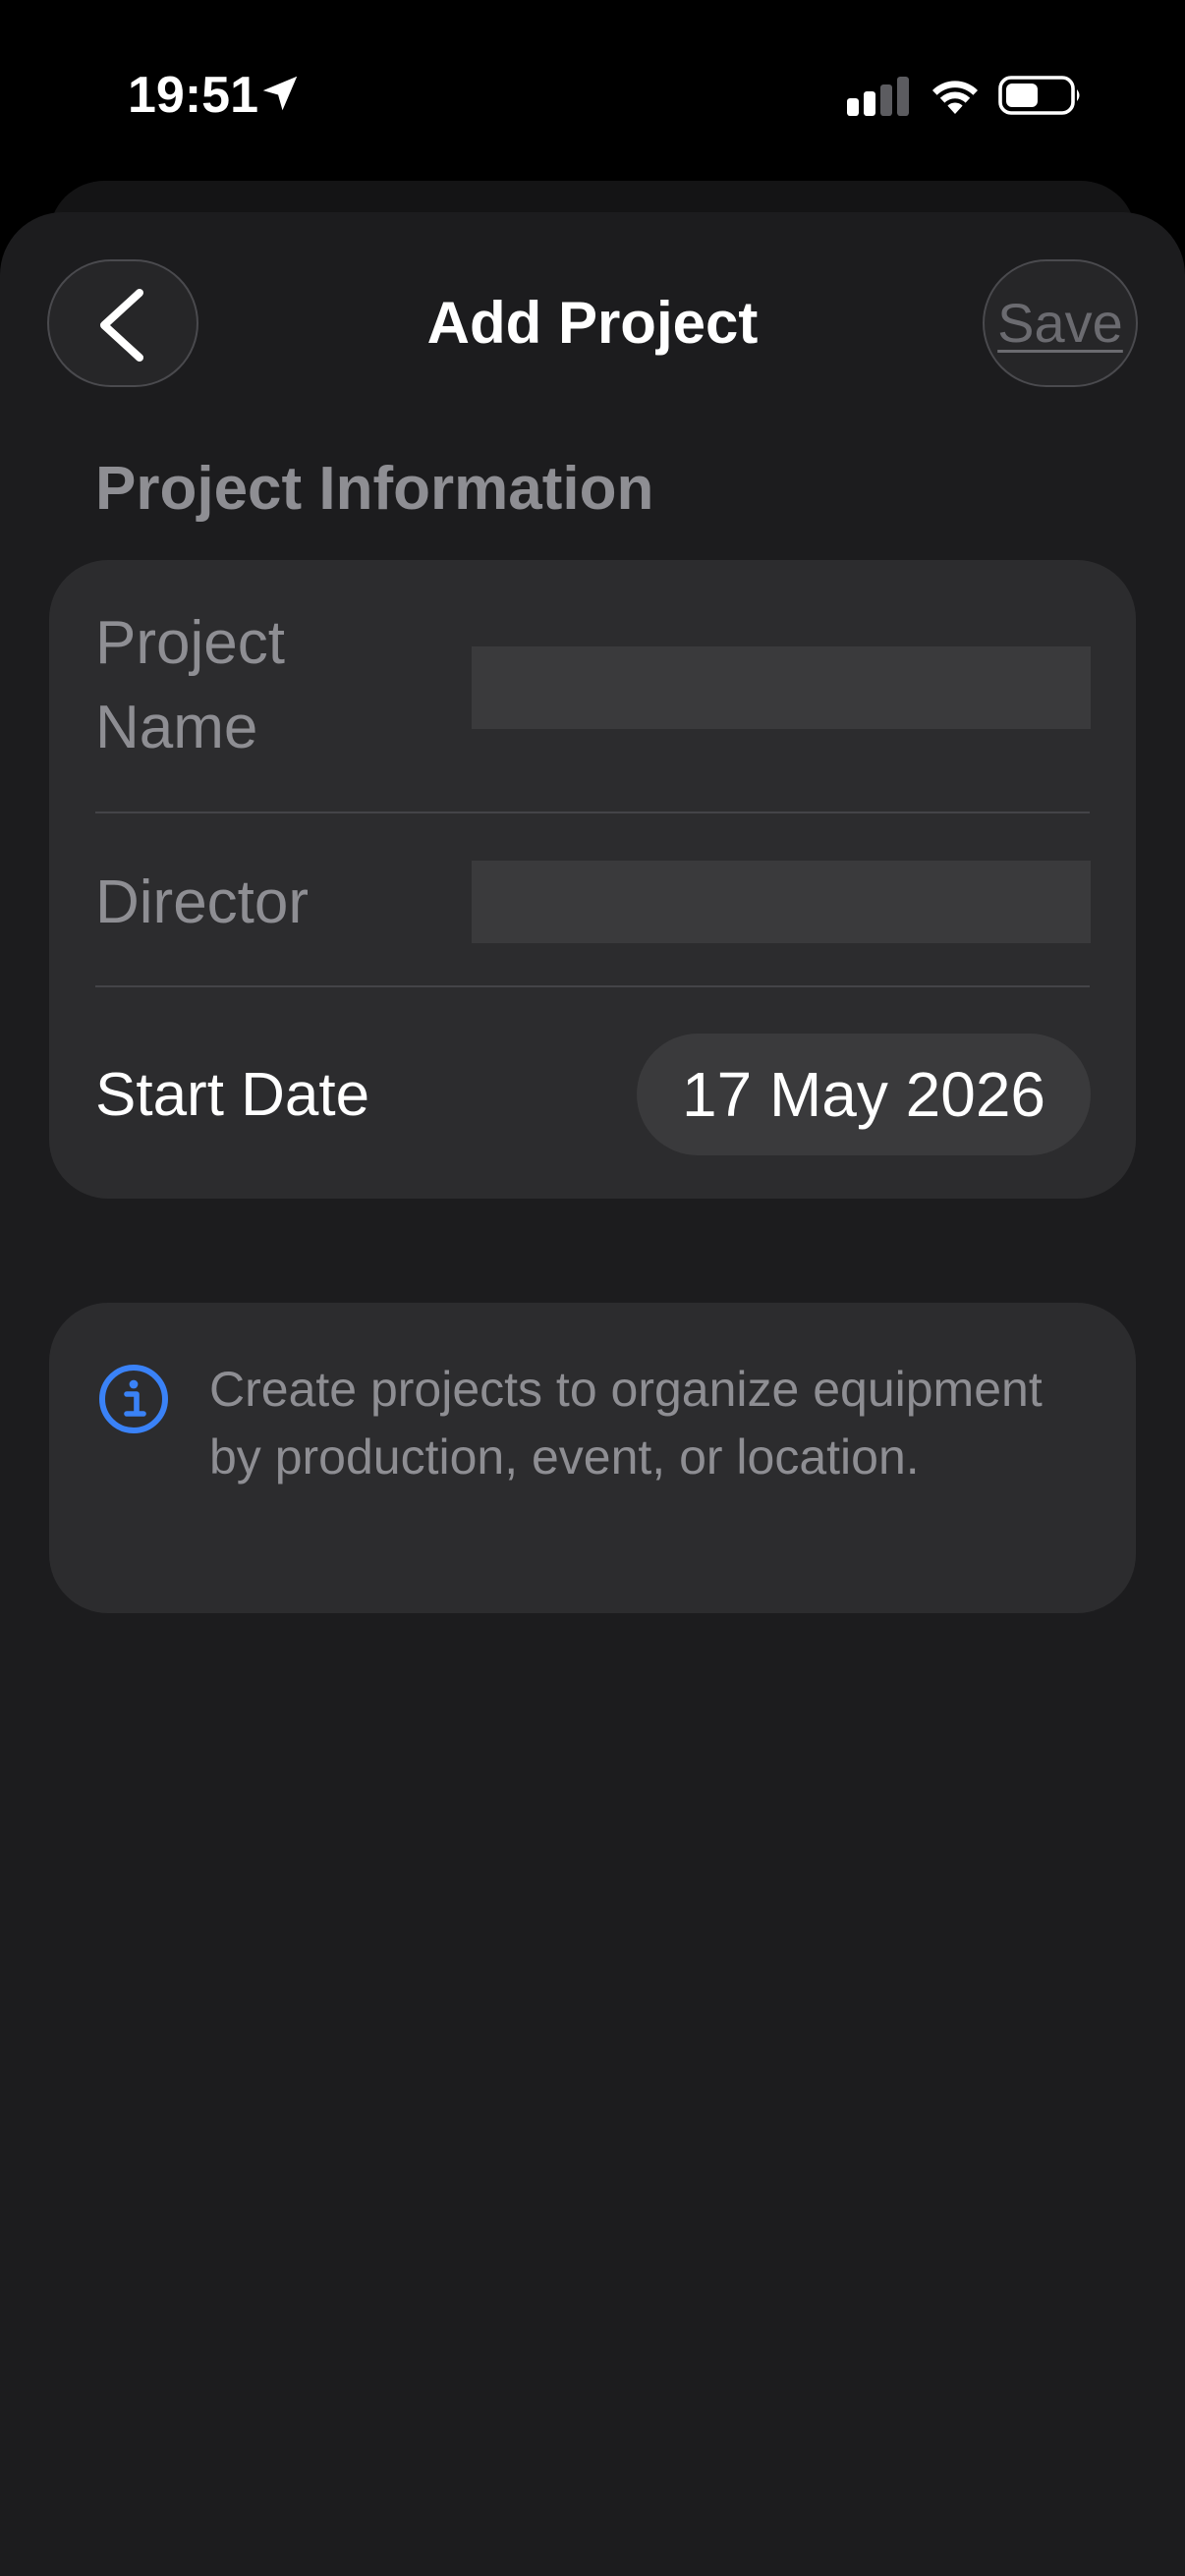 The width and height of the screenshot is (1185, 2576). Describe the element at coordinates (955, 97) in the screenshot. I see `wifi-icon` at that location.